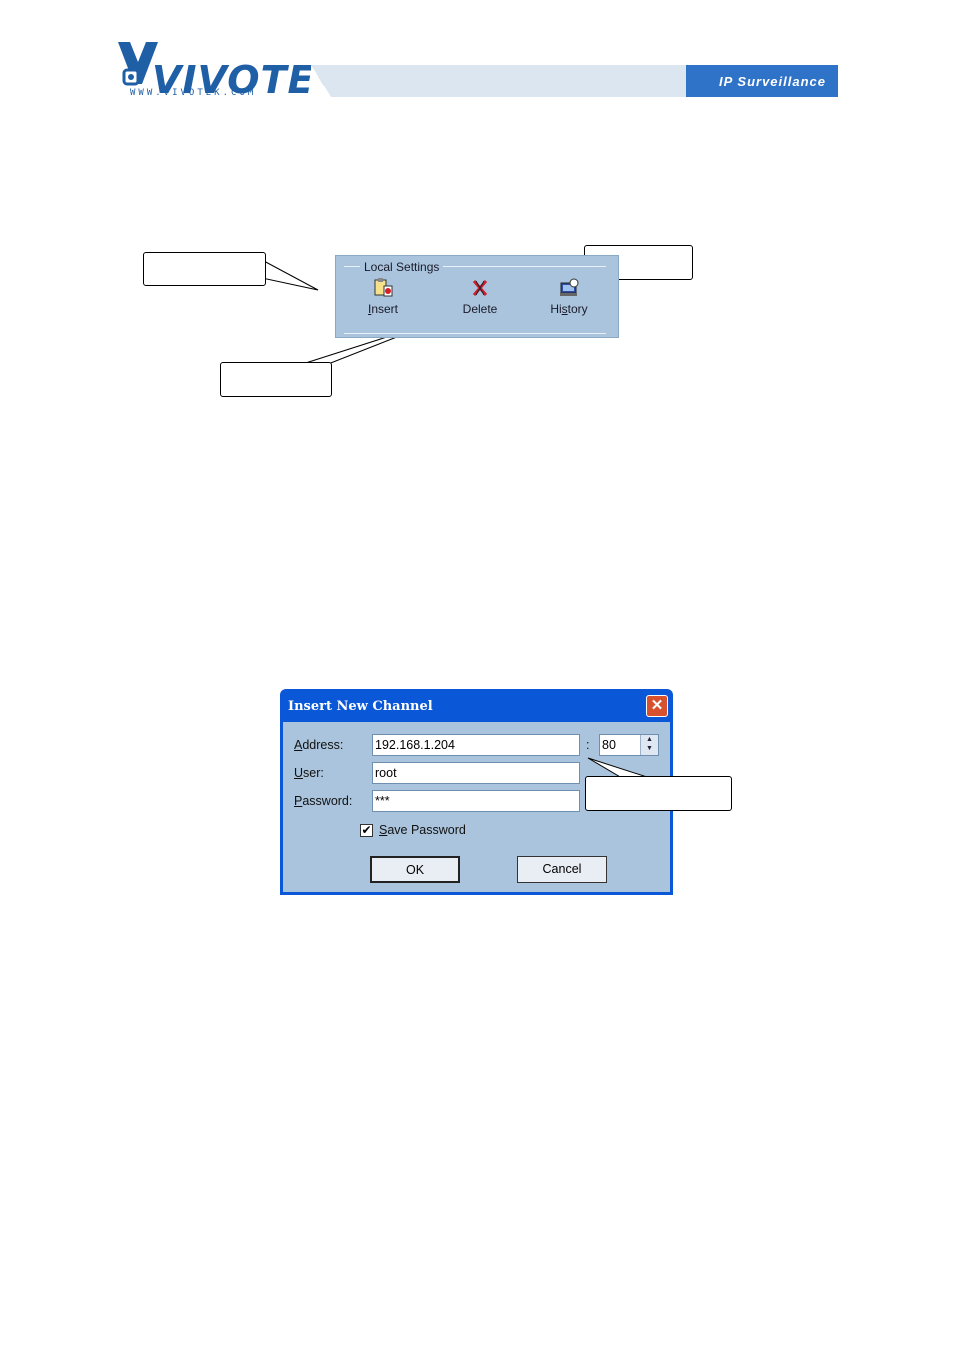 This screenshot has height=1350, width=954. Describe the element at coordinates (402, 267) in the screenshot. I see `local-settings-title: Local Settings` at that location.